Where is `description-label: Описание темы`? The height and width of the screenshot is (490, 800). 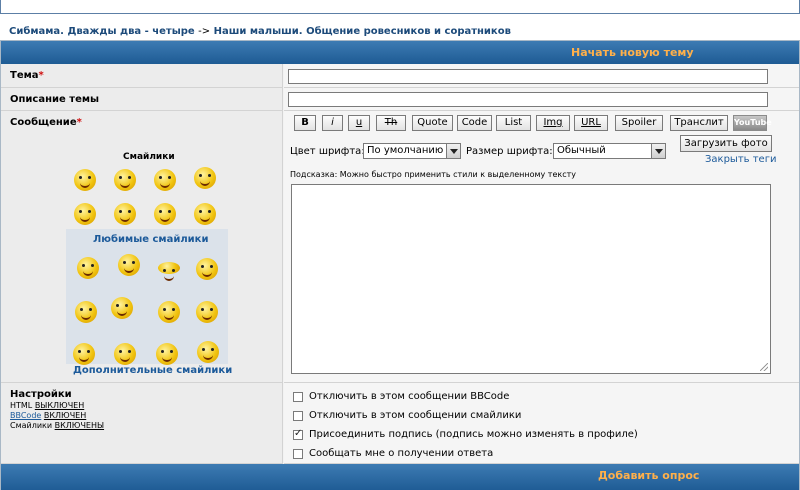 description-label: Описание темы is located at coordinates (55, 99).